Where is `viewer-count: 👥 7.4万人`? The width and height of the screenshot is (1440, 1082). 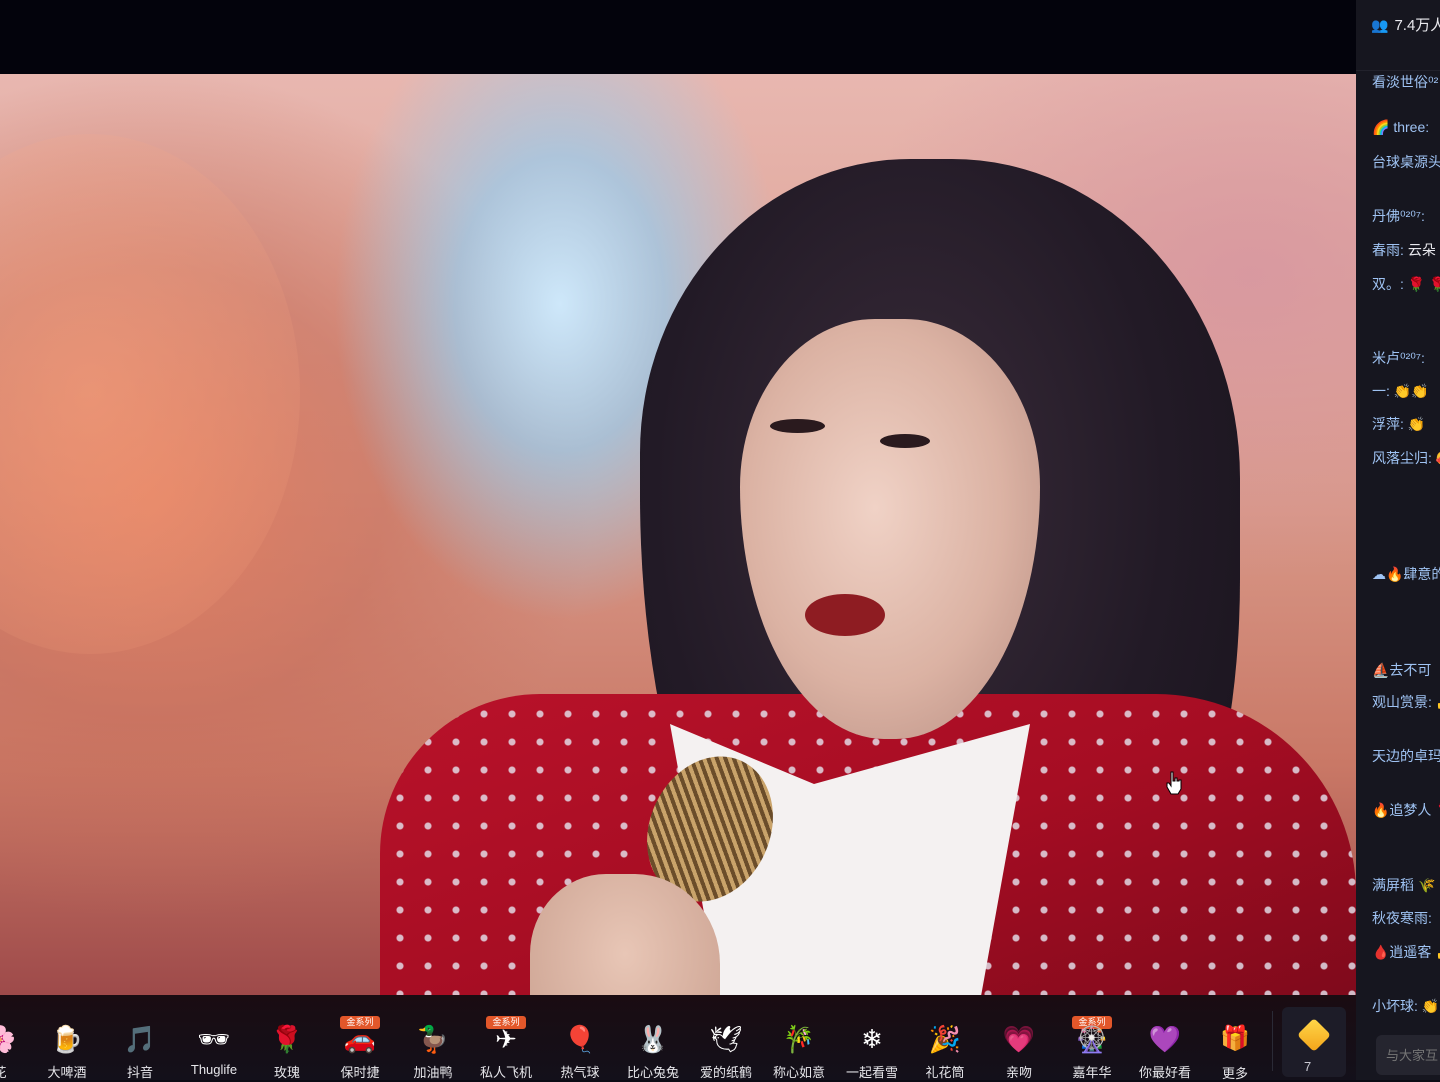 viewer-count: 👥 7.4万人 is located at coordinates (1405, 24).